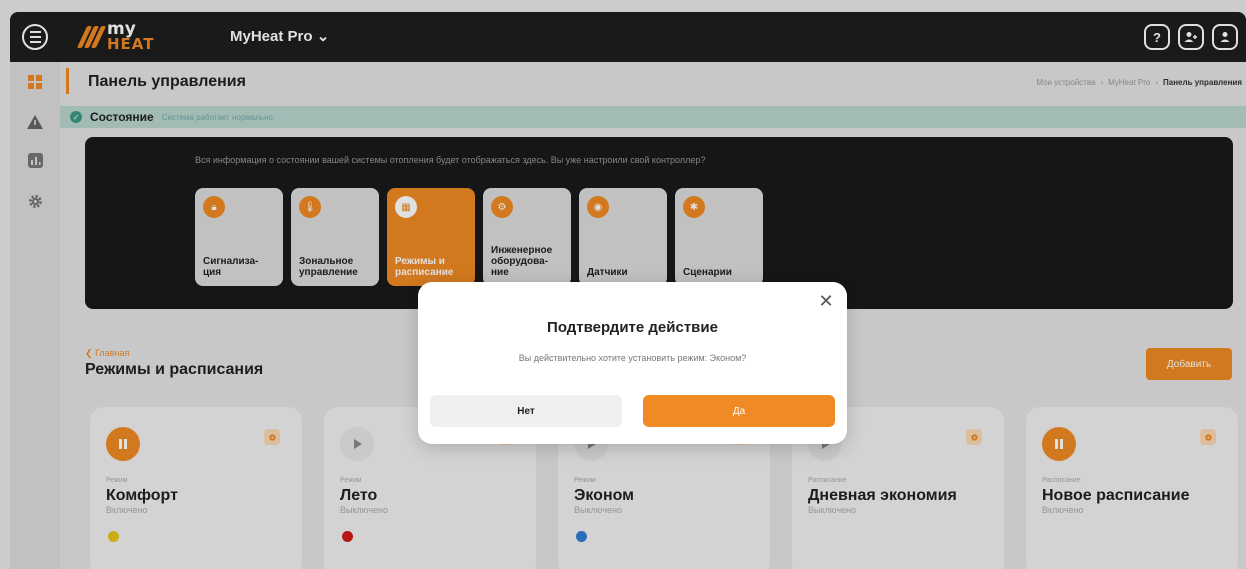 The image size is (1246, 569). Describe the element at coordinates (632, 327) in the screenshot. I see `dialog-title: Подтвердите действие` at that location.